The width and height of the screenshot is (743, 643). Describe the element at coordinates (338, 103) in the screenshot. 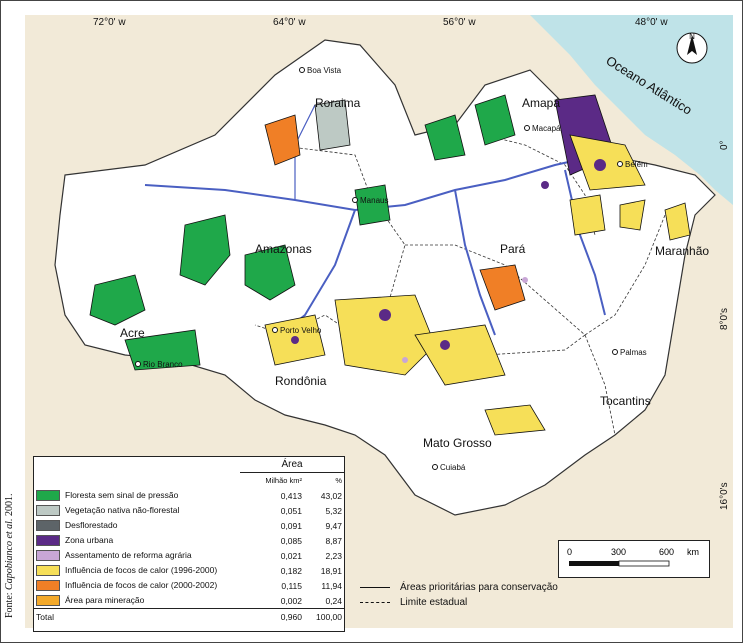

I see `state-label: Roraima` at that location.